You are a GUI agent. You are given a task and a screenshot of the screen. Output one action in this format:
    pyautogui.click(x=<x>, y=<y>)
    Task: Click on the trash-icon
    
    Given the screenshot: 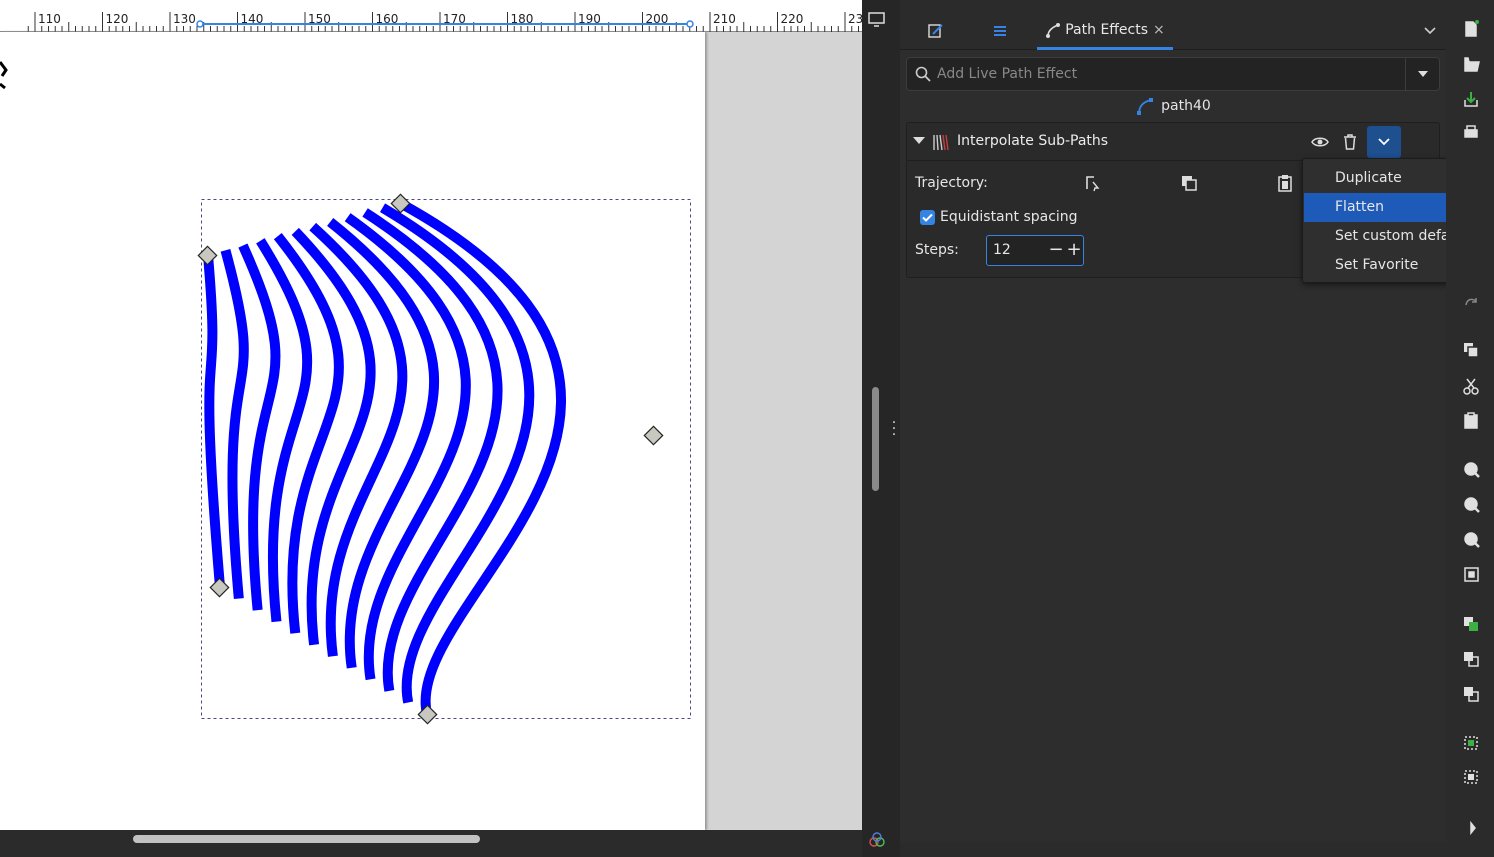 What is the action you would take?
    pyautogui.click(x=1350, y=142)
    